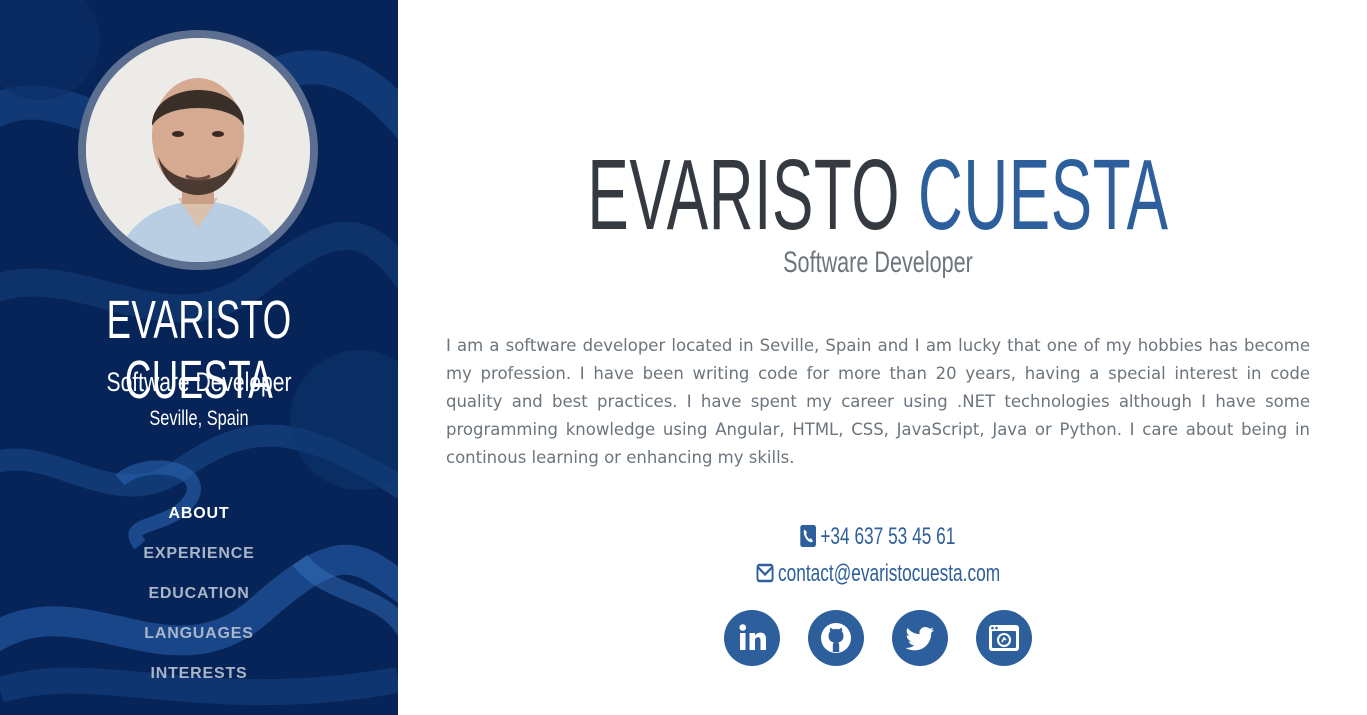 This screenshot has width=1367, height=715. I want to click on nav-item-about: ABOUT, so click(199, 520).